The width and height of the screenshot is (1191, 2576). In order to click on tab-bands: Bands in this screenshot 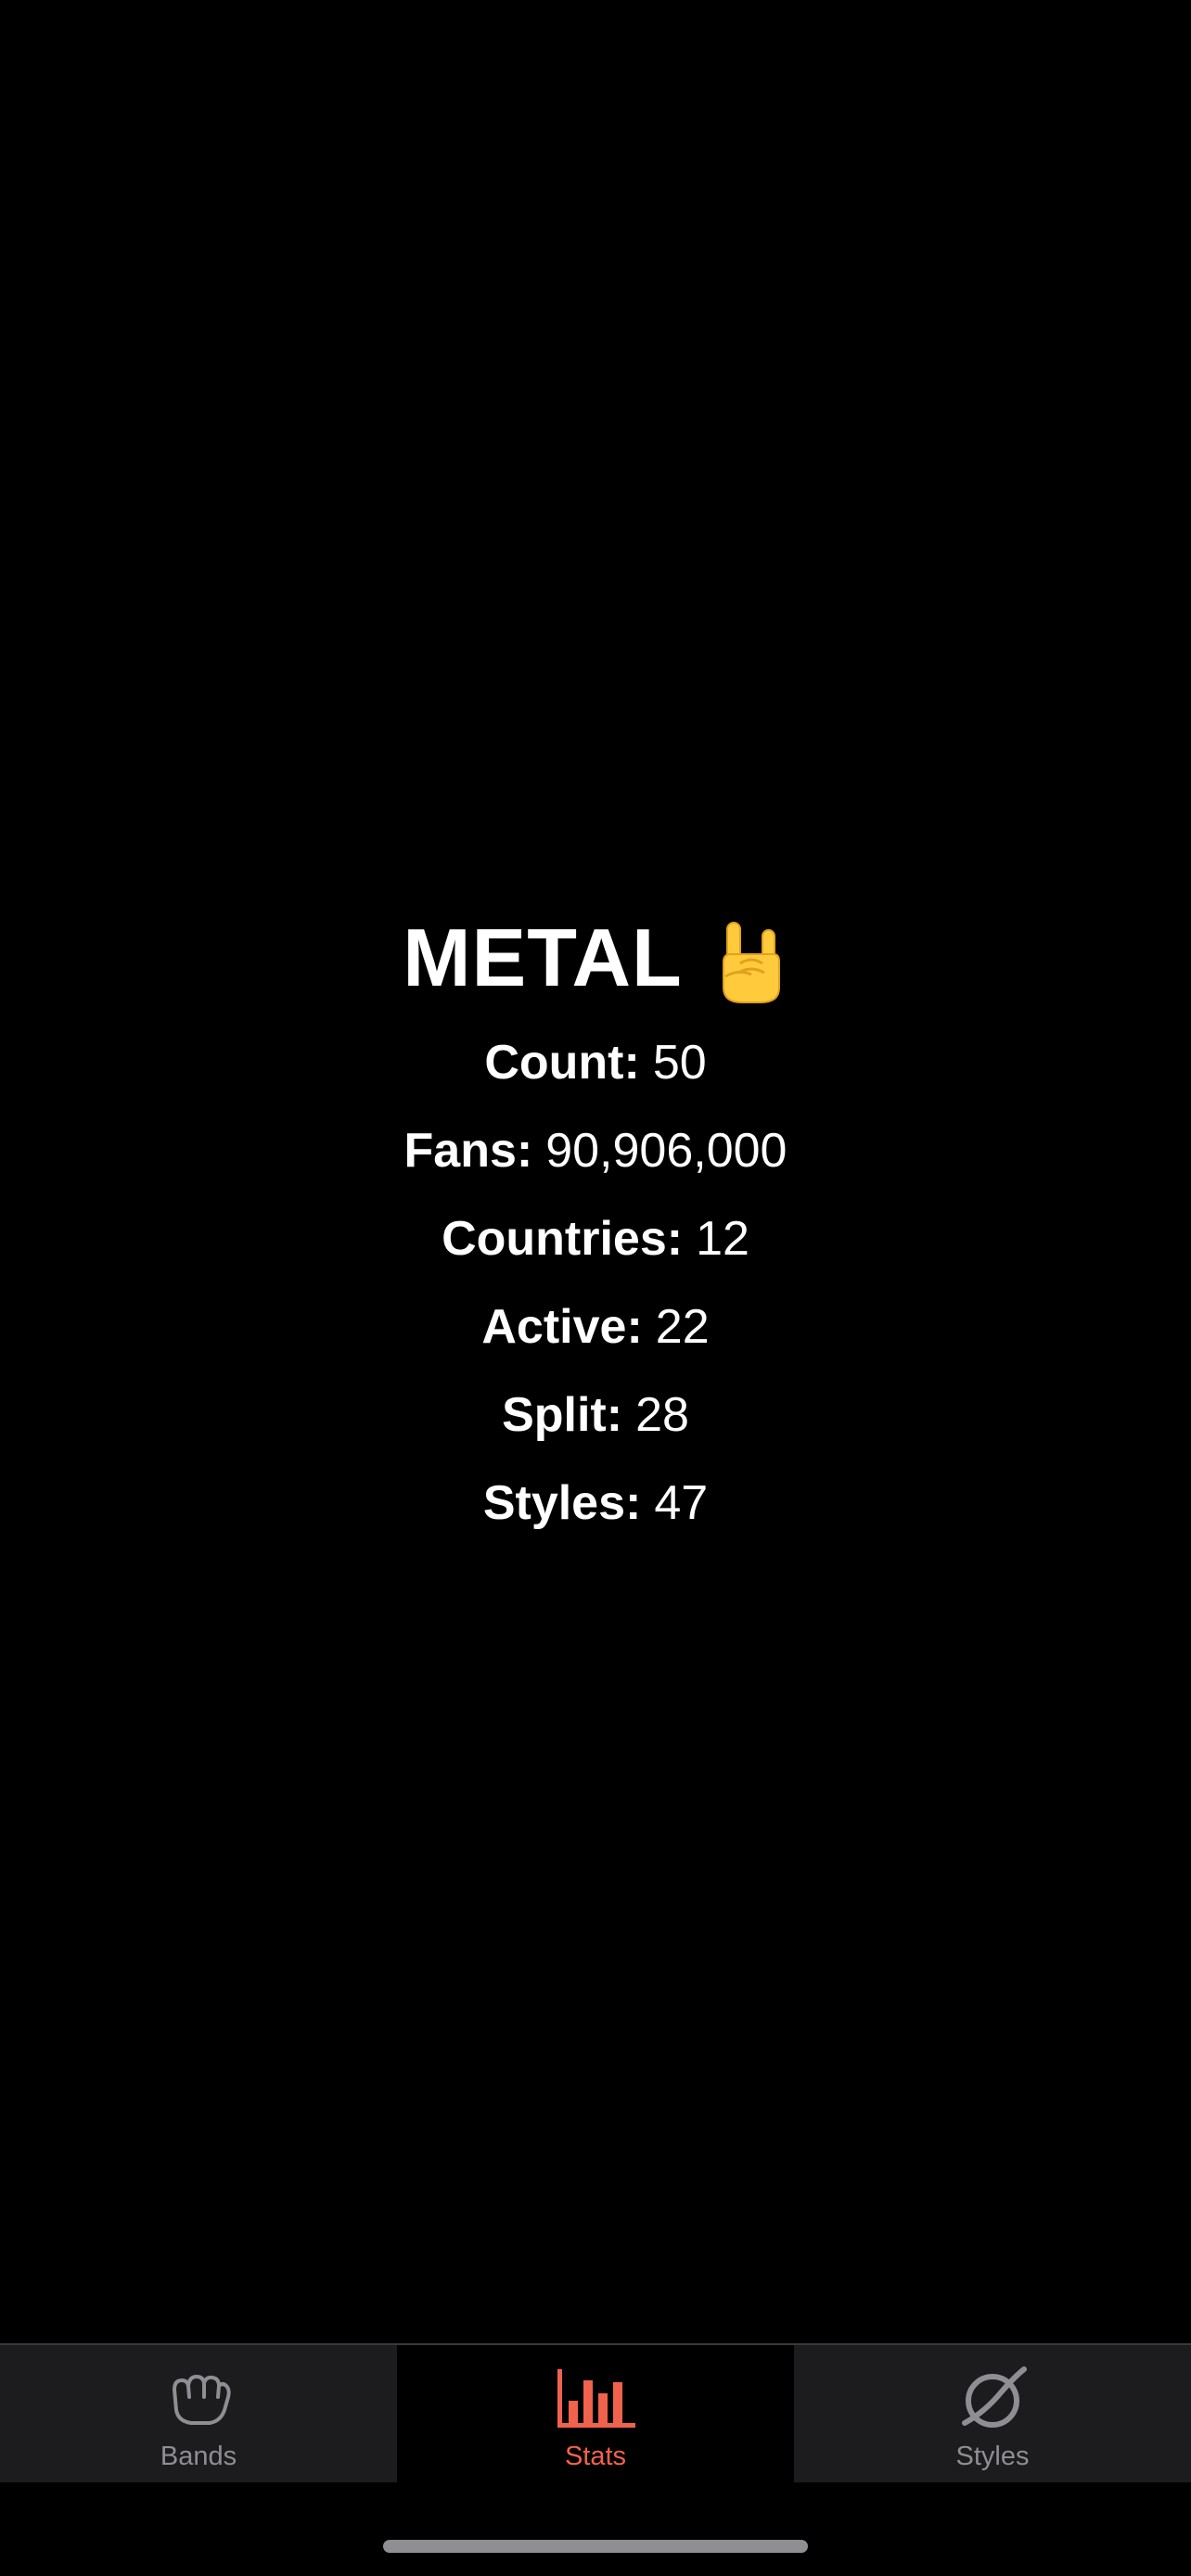, I will do `click(198, 2413)`.